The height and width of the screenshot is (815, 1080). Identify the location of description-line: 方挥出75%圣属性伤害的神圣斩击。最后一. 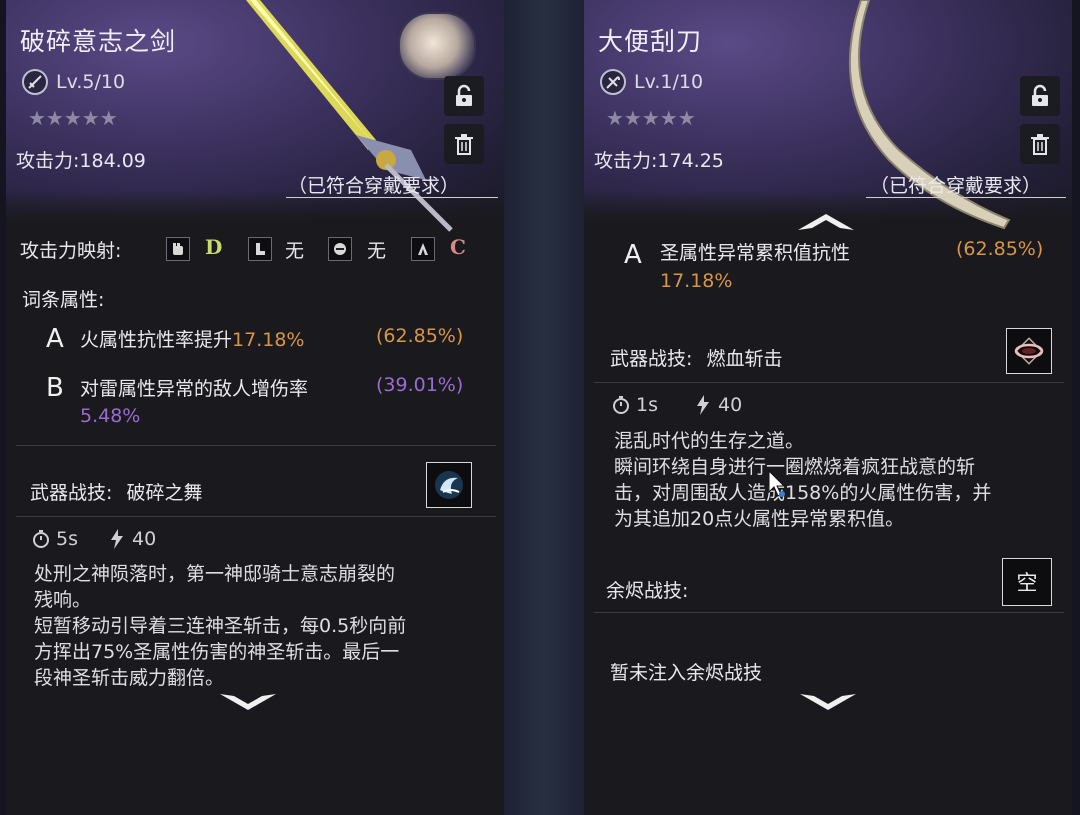
(217, 652).